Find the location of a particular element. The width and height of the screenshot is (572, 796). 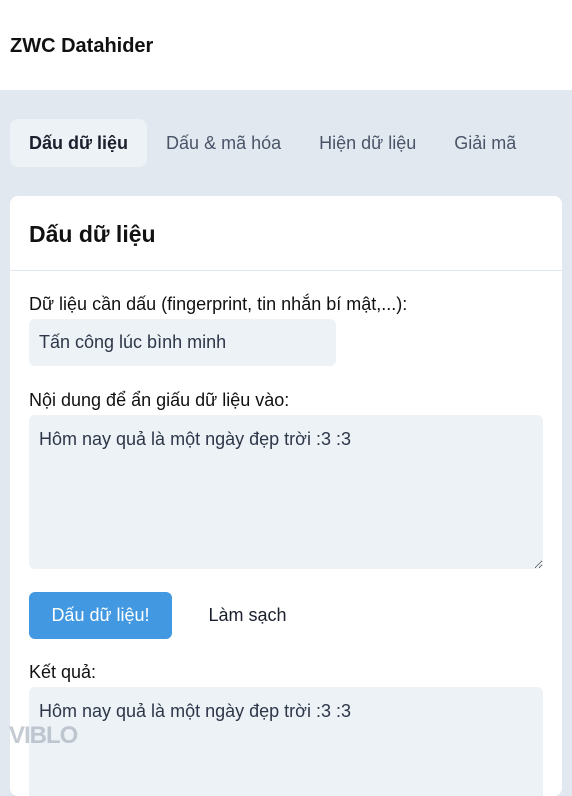

cover-text-label: Nội dung để ẩn giấu dữ liệu vào: is located at coordinates (159, 400).